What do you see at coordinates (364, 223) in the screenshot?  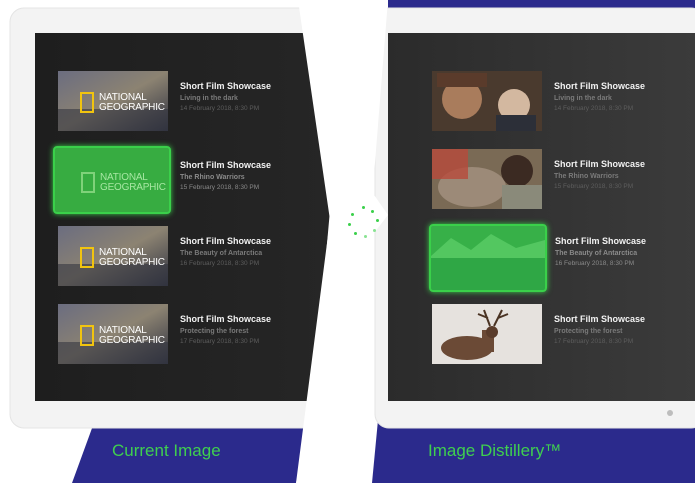 I see `spinner-icon` at bounding box center [364, 223].